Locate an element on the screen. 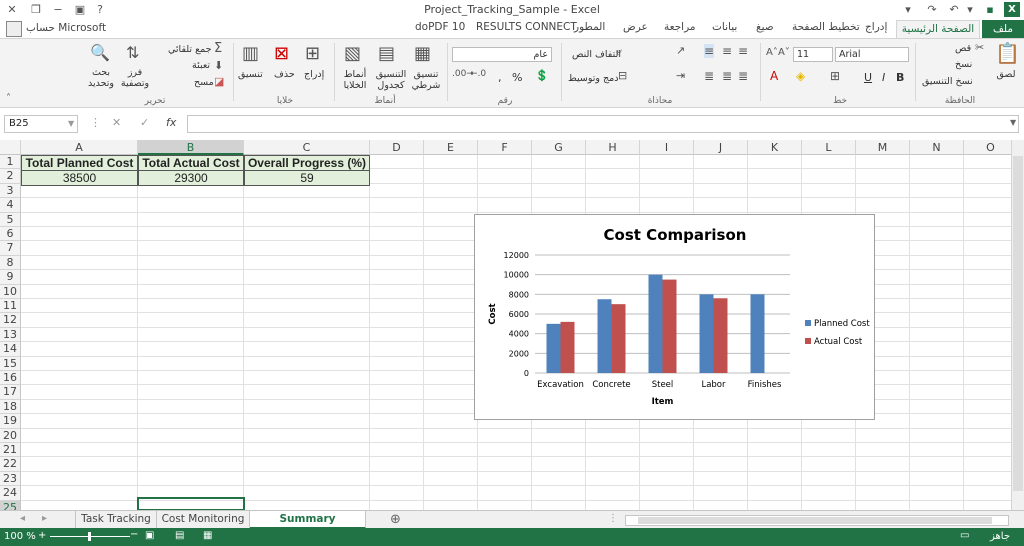  row-header-25: 25 is located at coordinates (10, 505).